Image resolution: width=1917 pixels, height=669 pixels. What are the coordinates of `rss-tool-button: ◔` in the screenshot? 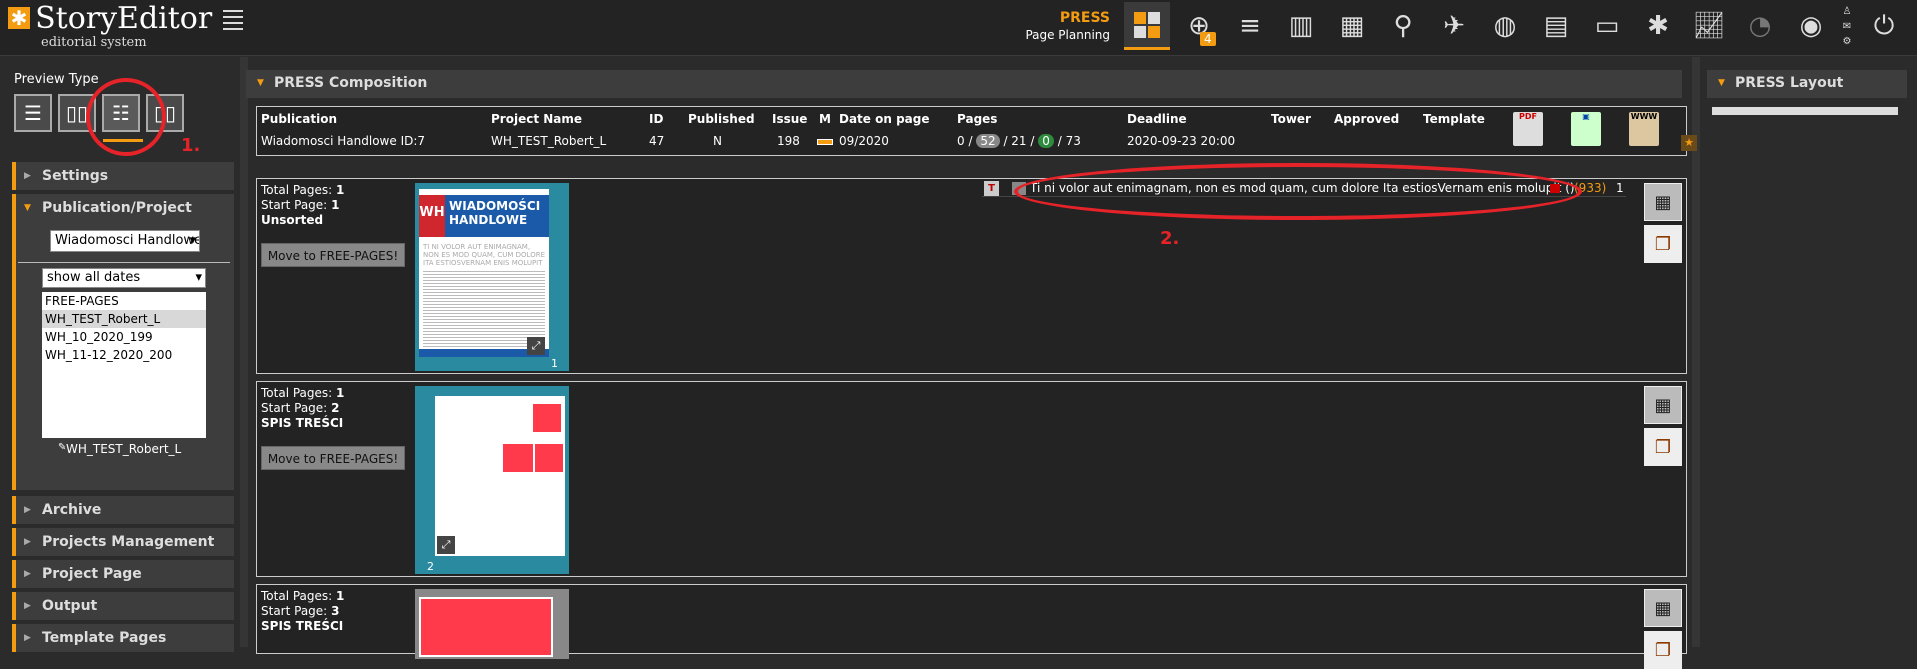 It's located at (1760, 26).